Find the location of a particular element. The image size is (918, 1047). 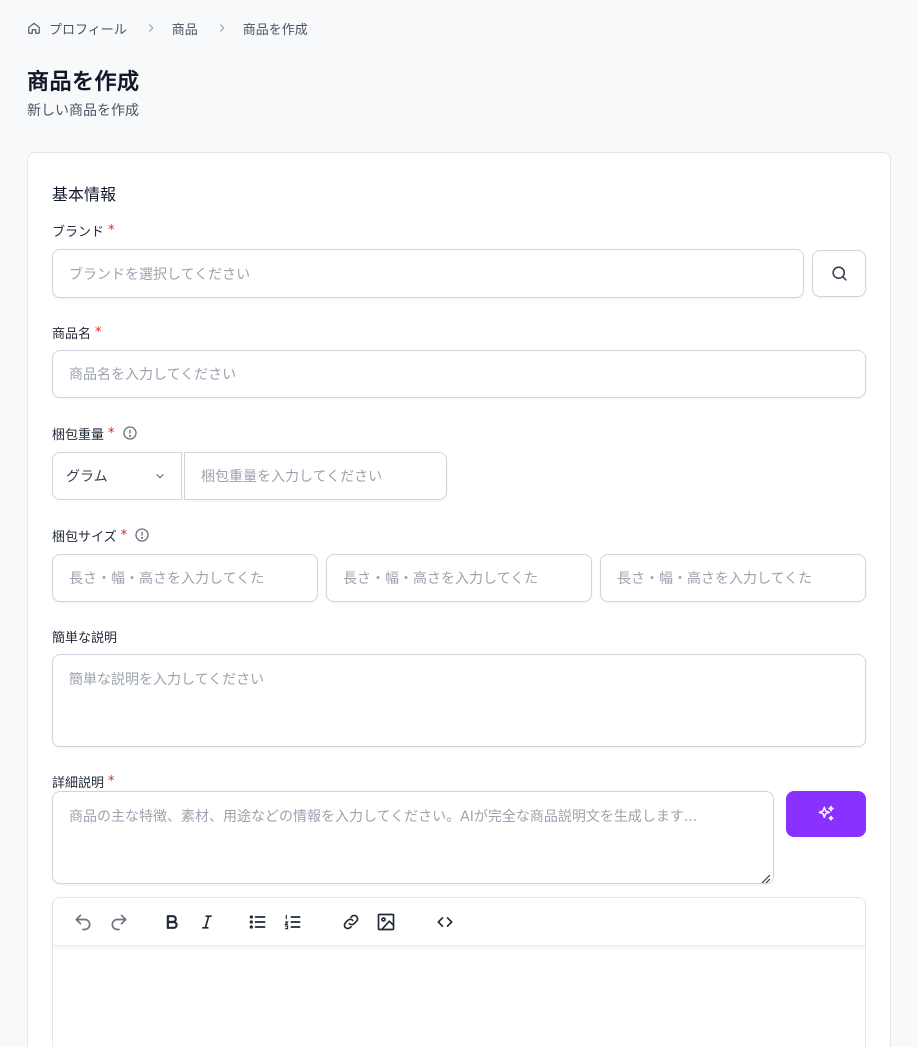

product-name-label-text: 商品名 is located at coordinates (72, 334).